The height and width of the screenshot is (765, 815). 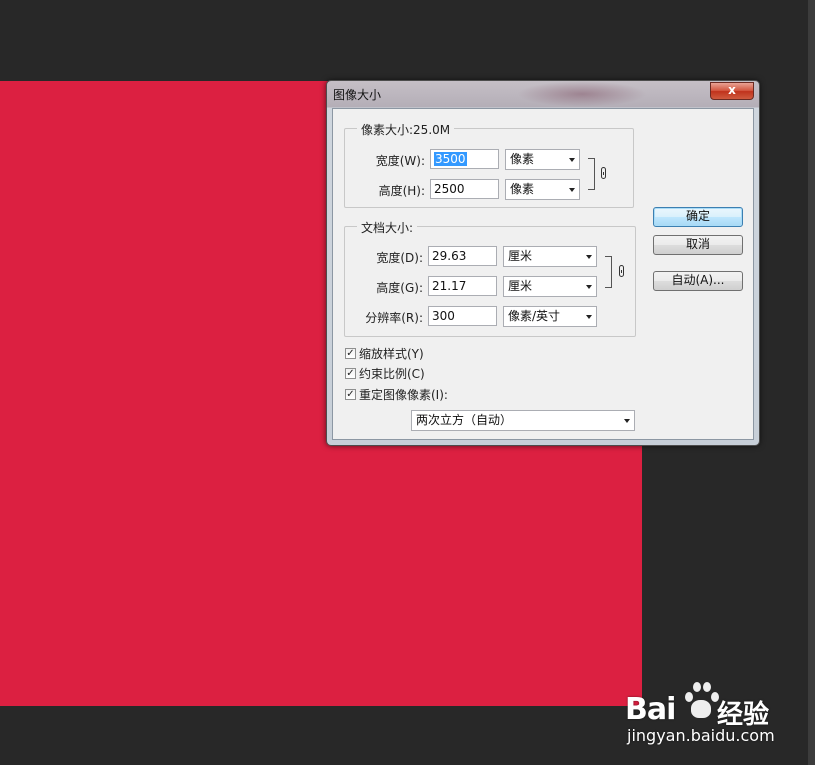 I want to click on constrain-proportions-checkbox: ✓, so click(x=350, y=373).